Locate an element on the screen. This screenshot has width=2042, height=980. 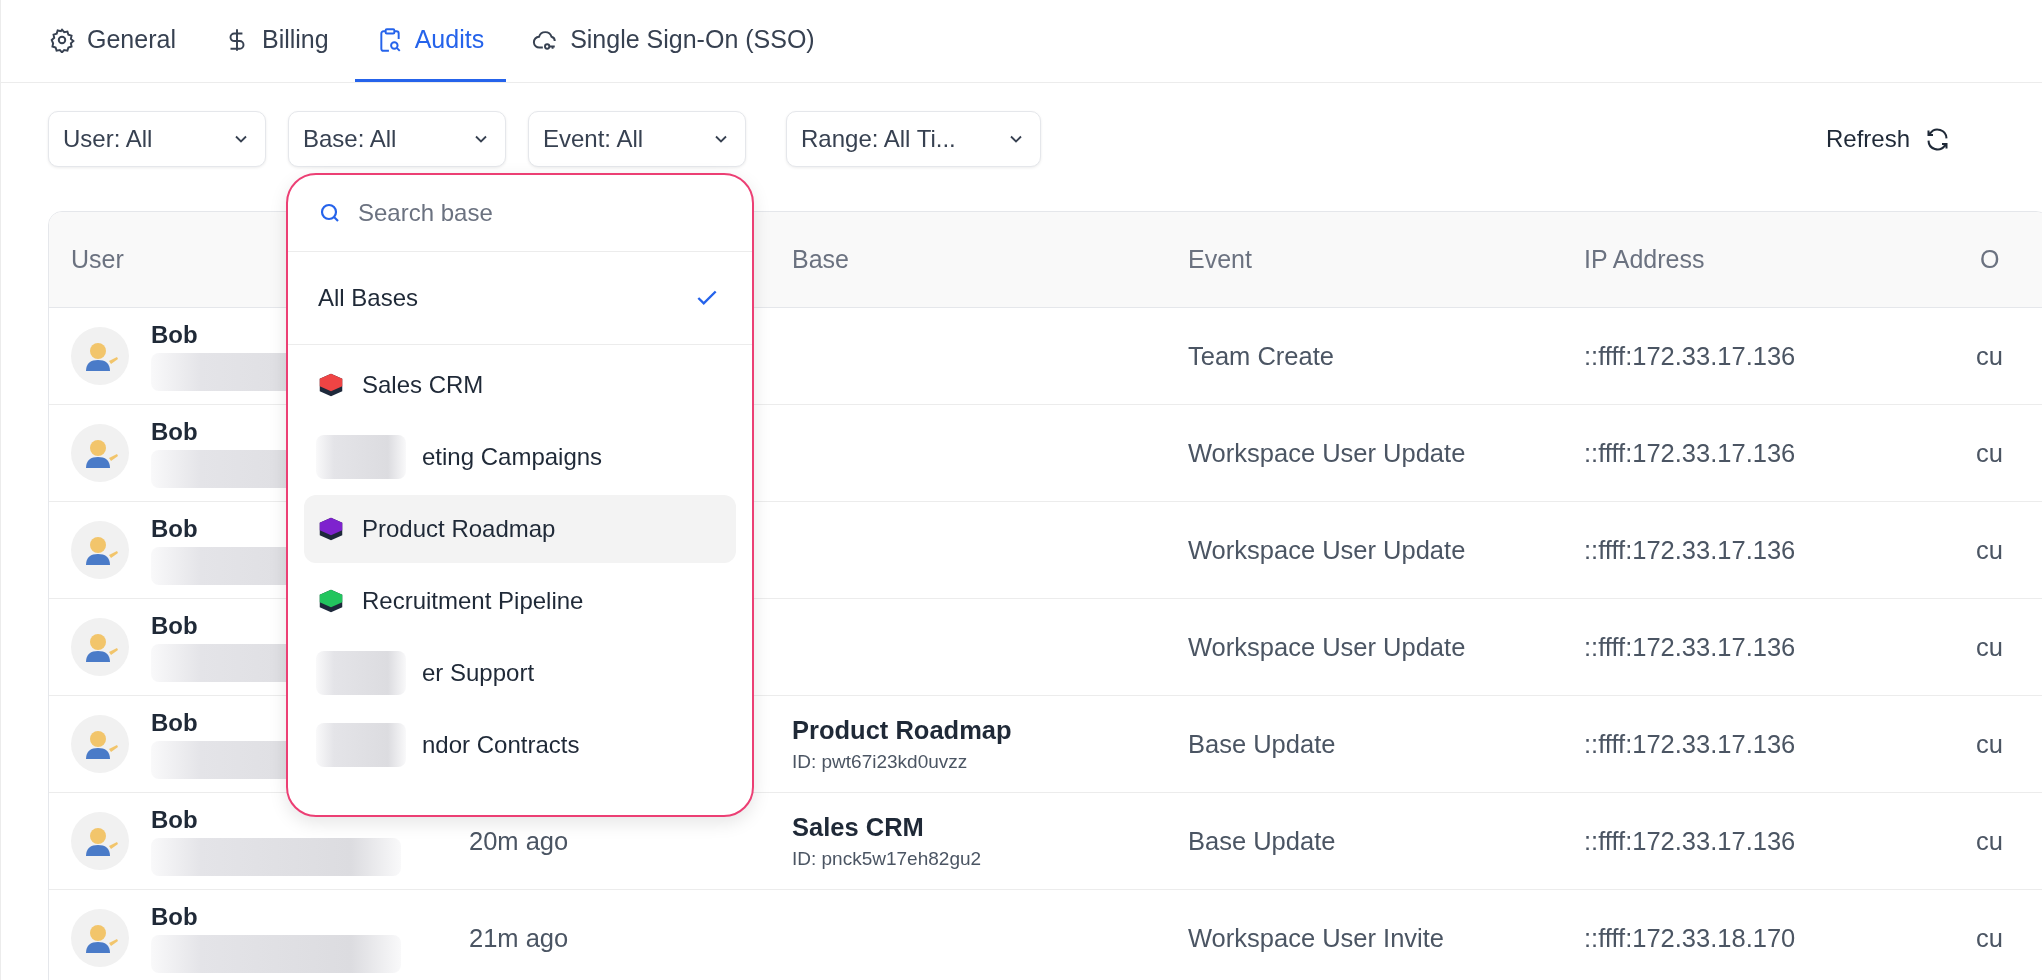
column-header: Base is located at coordinates (820, 259).